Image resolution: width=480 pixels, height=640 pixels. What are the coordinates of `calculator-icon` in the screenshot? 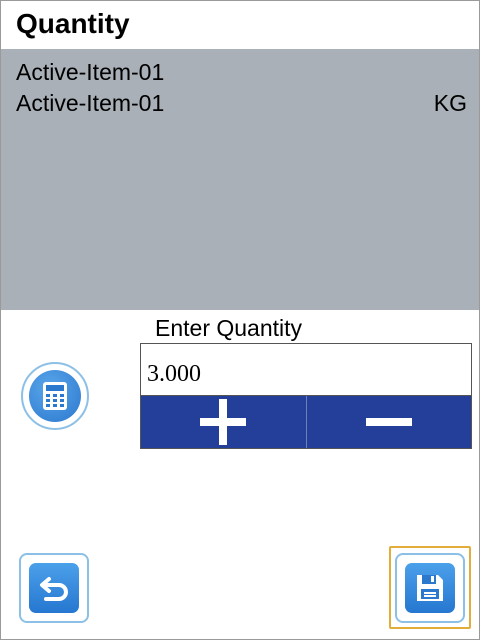 It's located at (55, 396).